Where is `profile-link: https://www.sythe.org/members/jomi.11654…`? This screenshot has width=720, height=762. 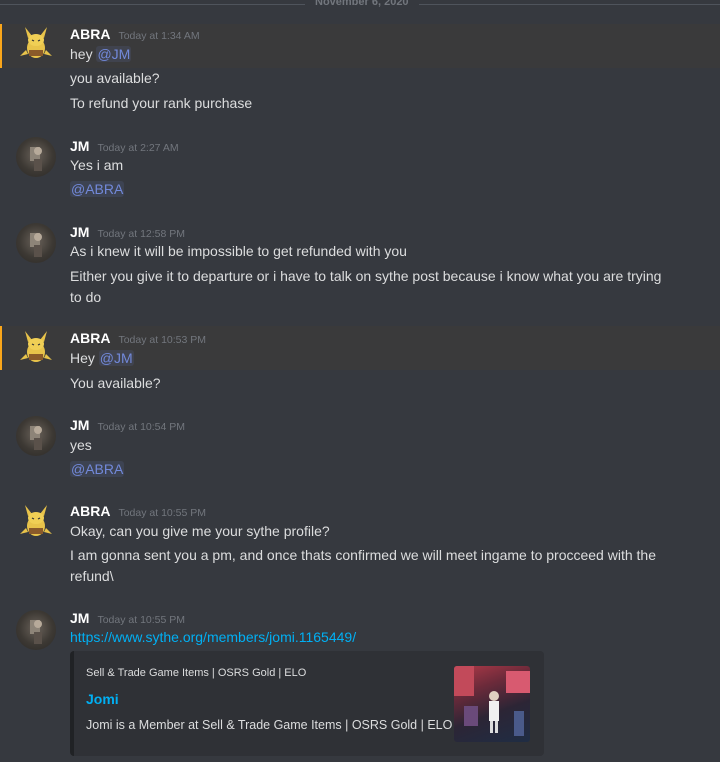
profile-link: https://www.sythe.org/members/jomi.11654… is located at coordinates (213, 637).